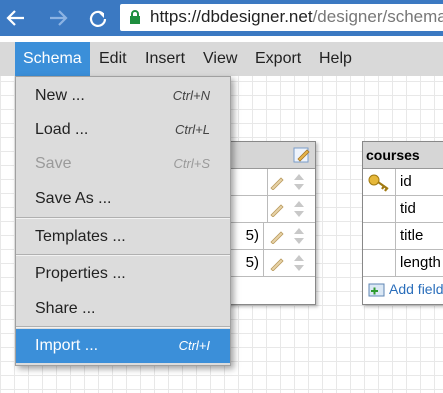 This screenshot has width=443, height=393. I want to click on table-courses: courses id tid title length Add field, so click(402, 223).